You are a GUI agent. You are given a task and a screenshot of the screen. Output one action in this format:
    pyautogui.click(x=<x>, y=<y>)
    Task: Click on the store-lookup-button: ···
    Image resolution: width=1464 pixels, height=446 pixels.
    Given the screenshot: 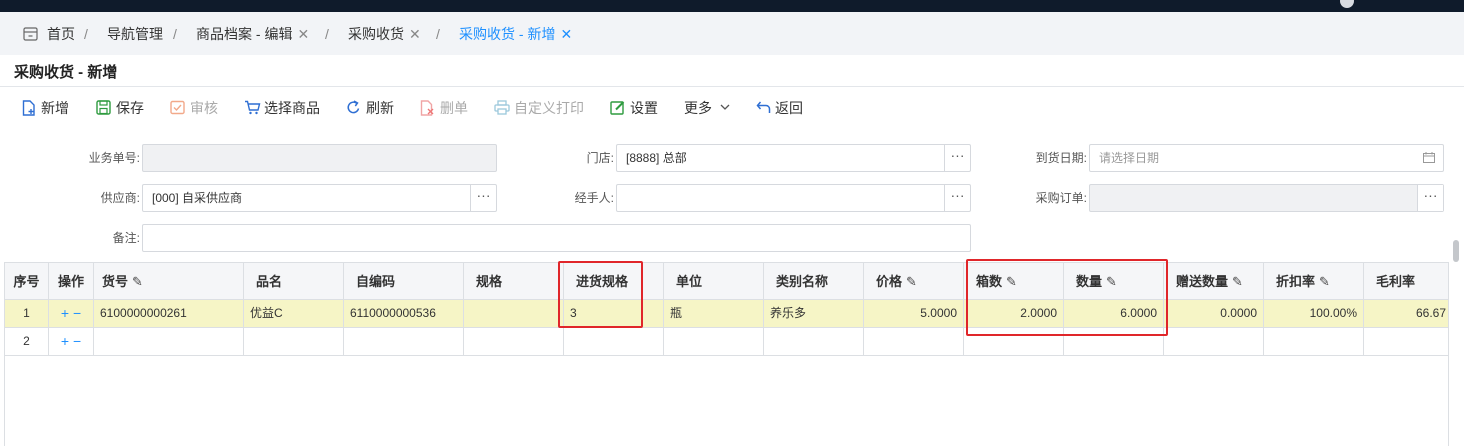 What is the action you would take?
    pyautogui.click(x=957, y=158)
    